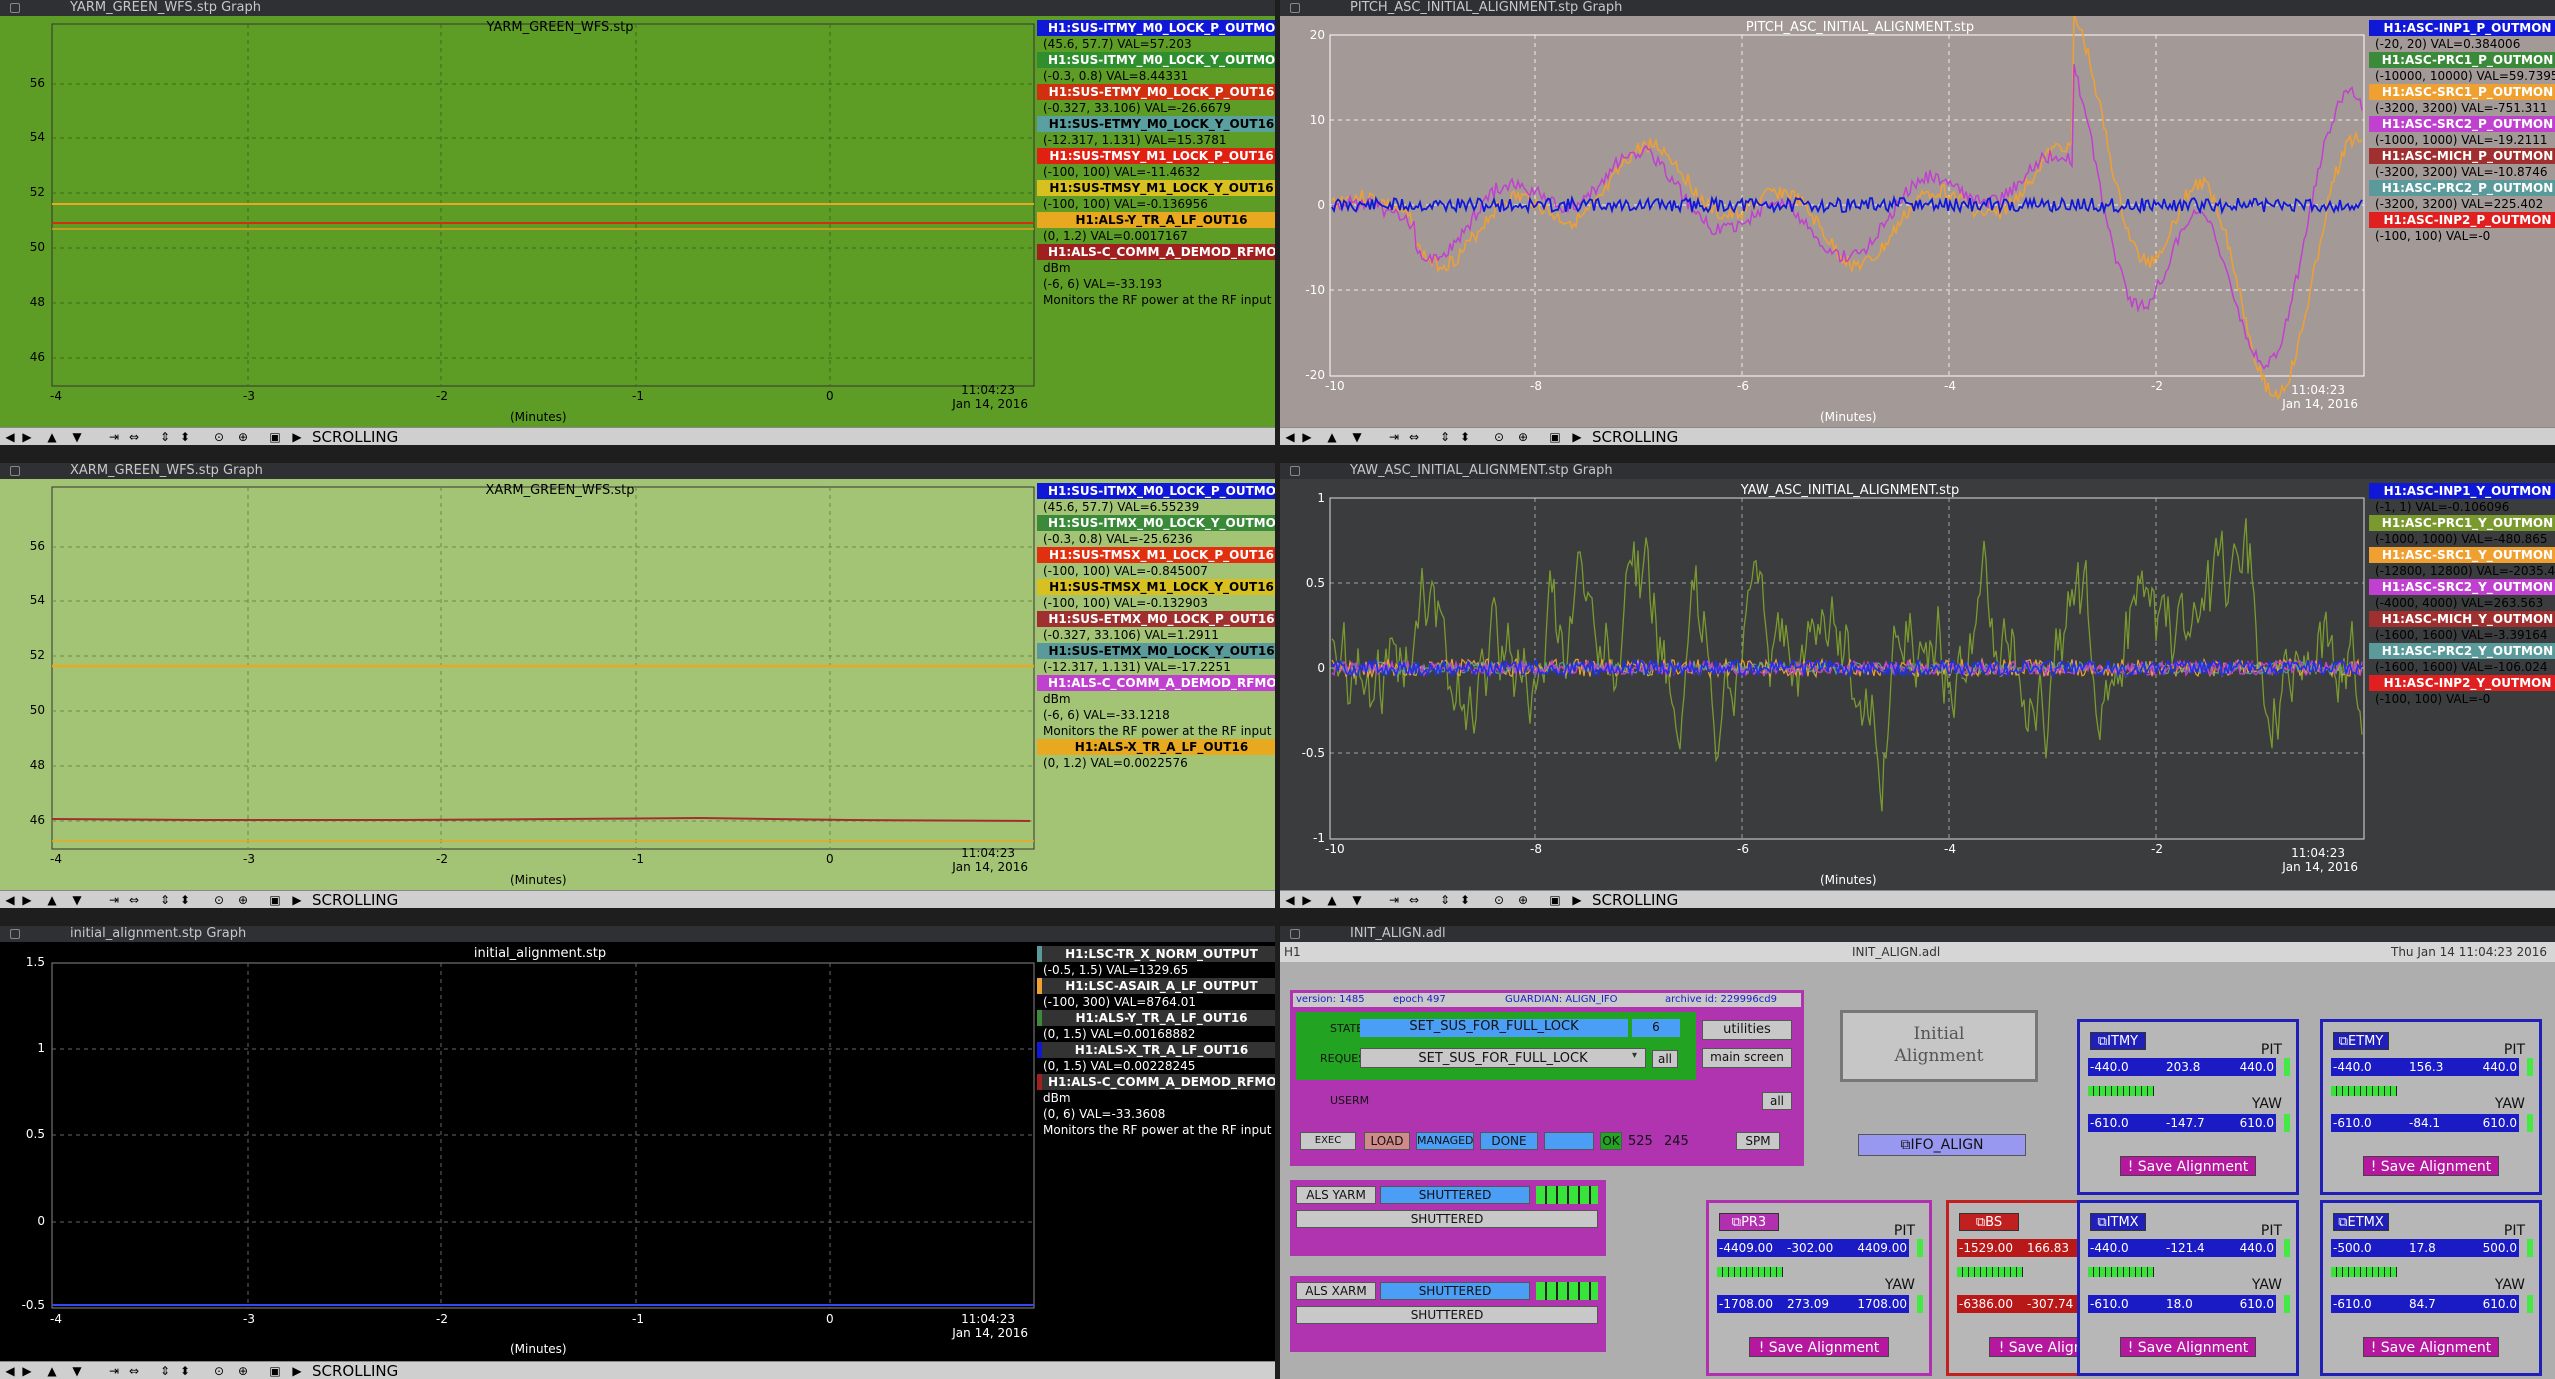  Describe the element at coordinates (1156, 60) in the screenshot. I see `legend-channel: H1:SUS-ITMY_M0_LOCK_Y_OUTMON` at that location.